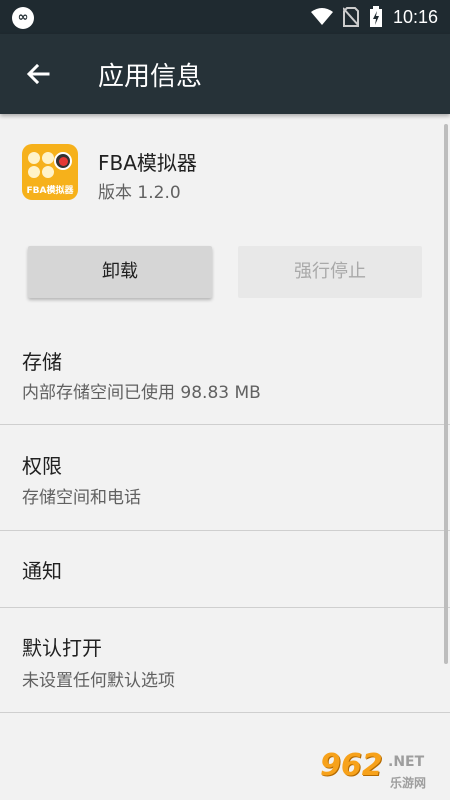  I want to click on notifications-section: 通知, so click(225, 569).